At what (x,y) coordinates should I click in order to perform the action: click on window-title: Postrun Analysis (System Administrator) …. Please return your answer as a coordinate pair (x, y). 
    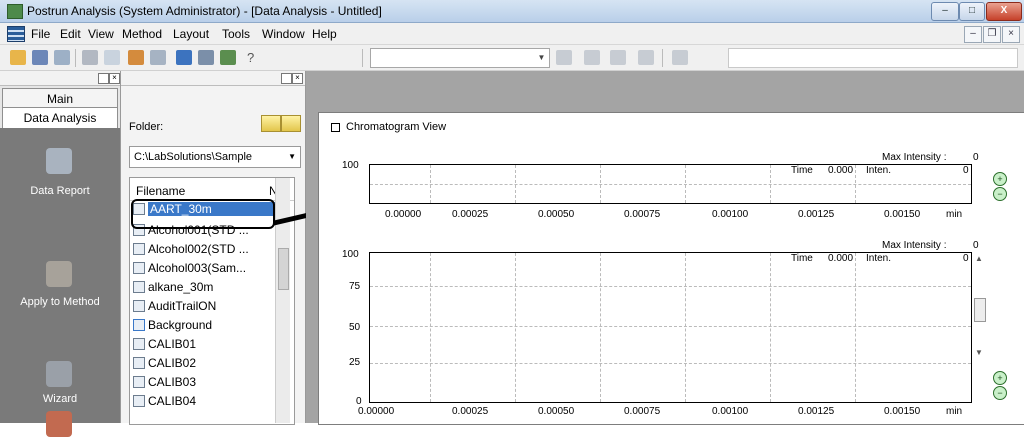
    Looking at the image, I should click on (204, 11).